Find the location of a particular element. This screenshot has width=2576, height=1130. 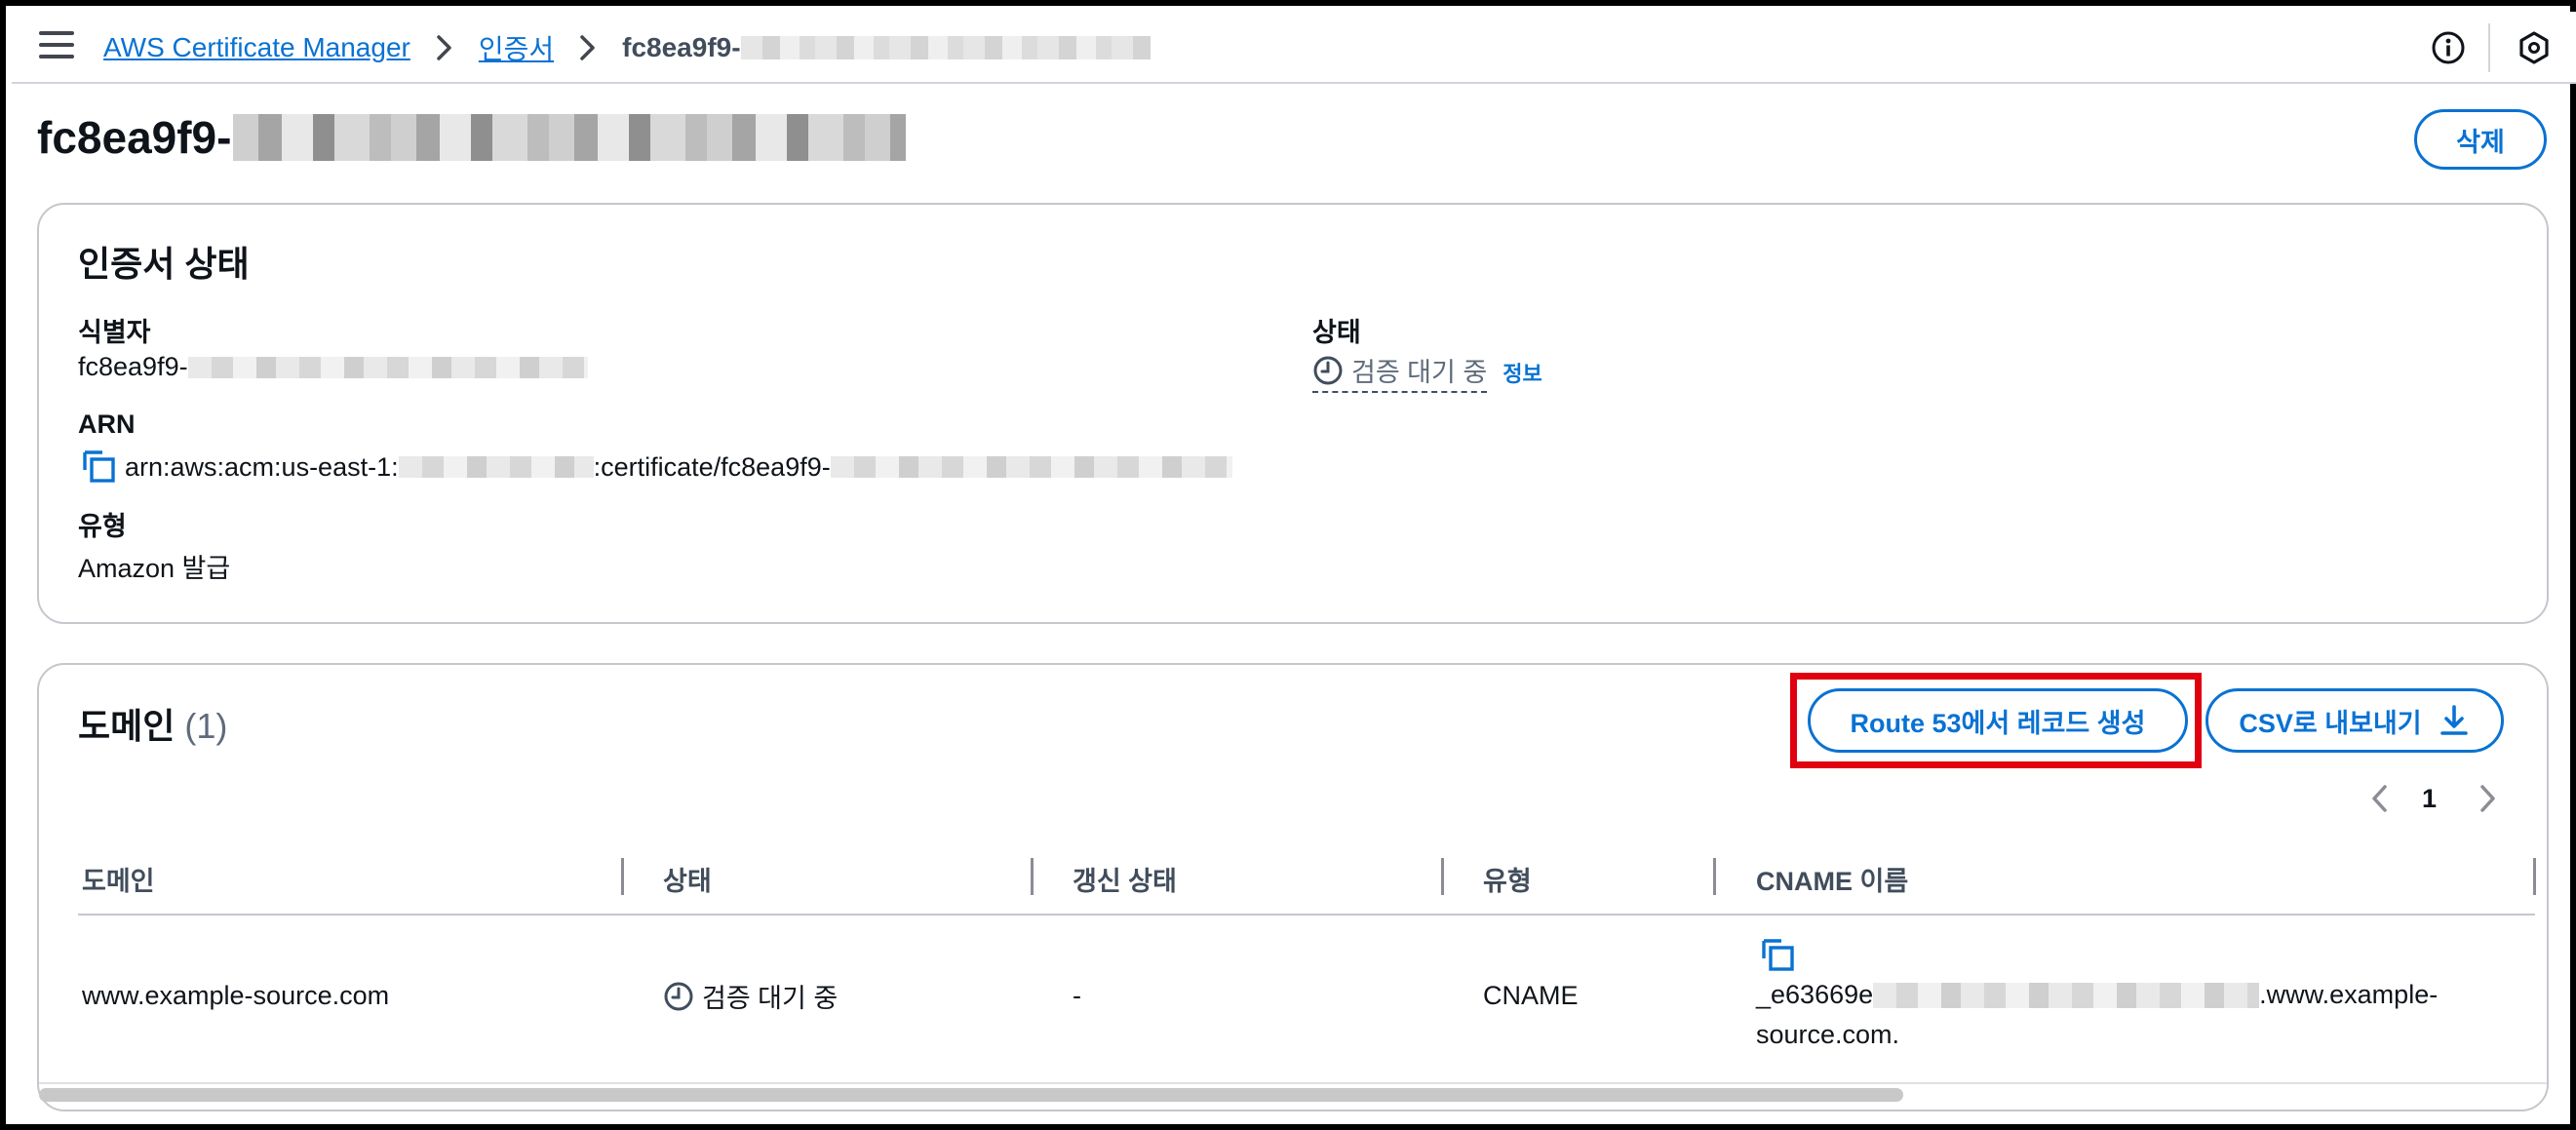

domains-heading-text: 도메인 is located at coordinates (127, 726).